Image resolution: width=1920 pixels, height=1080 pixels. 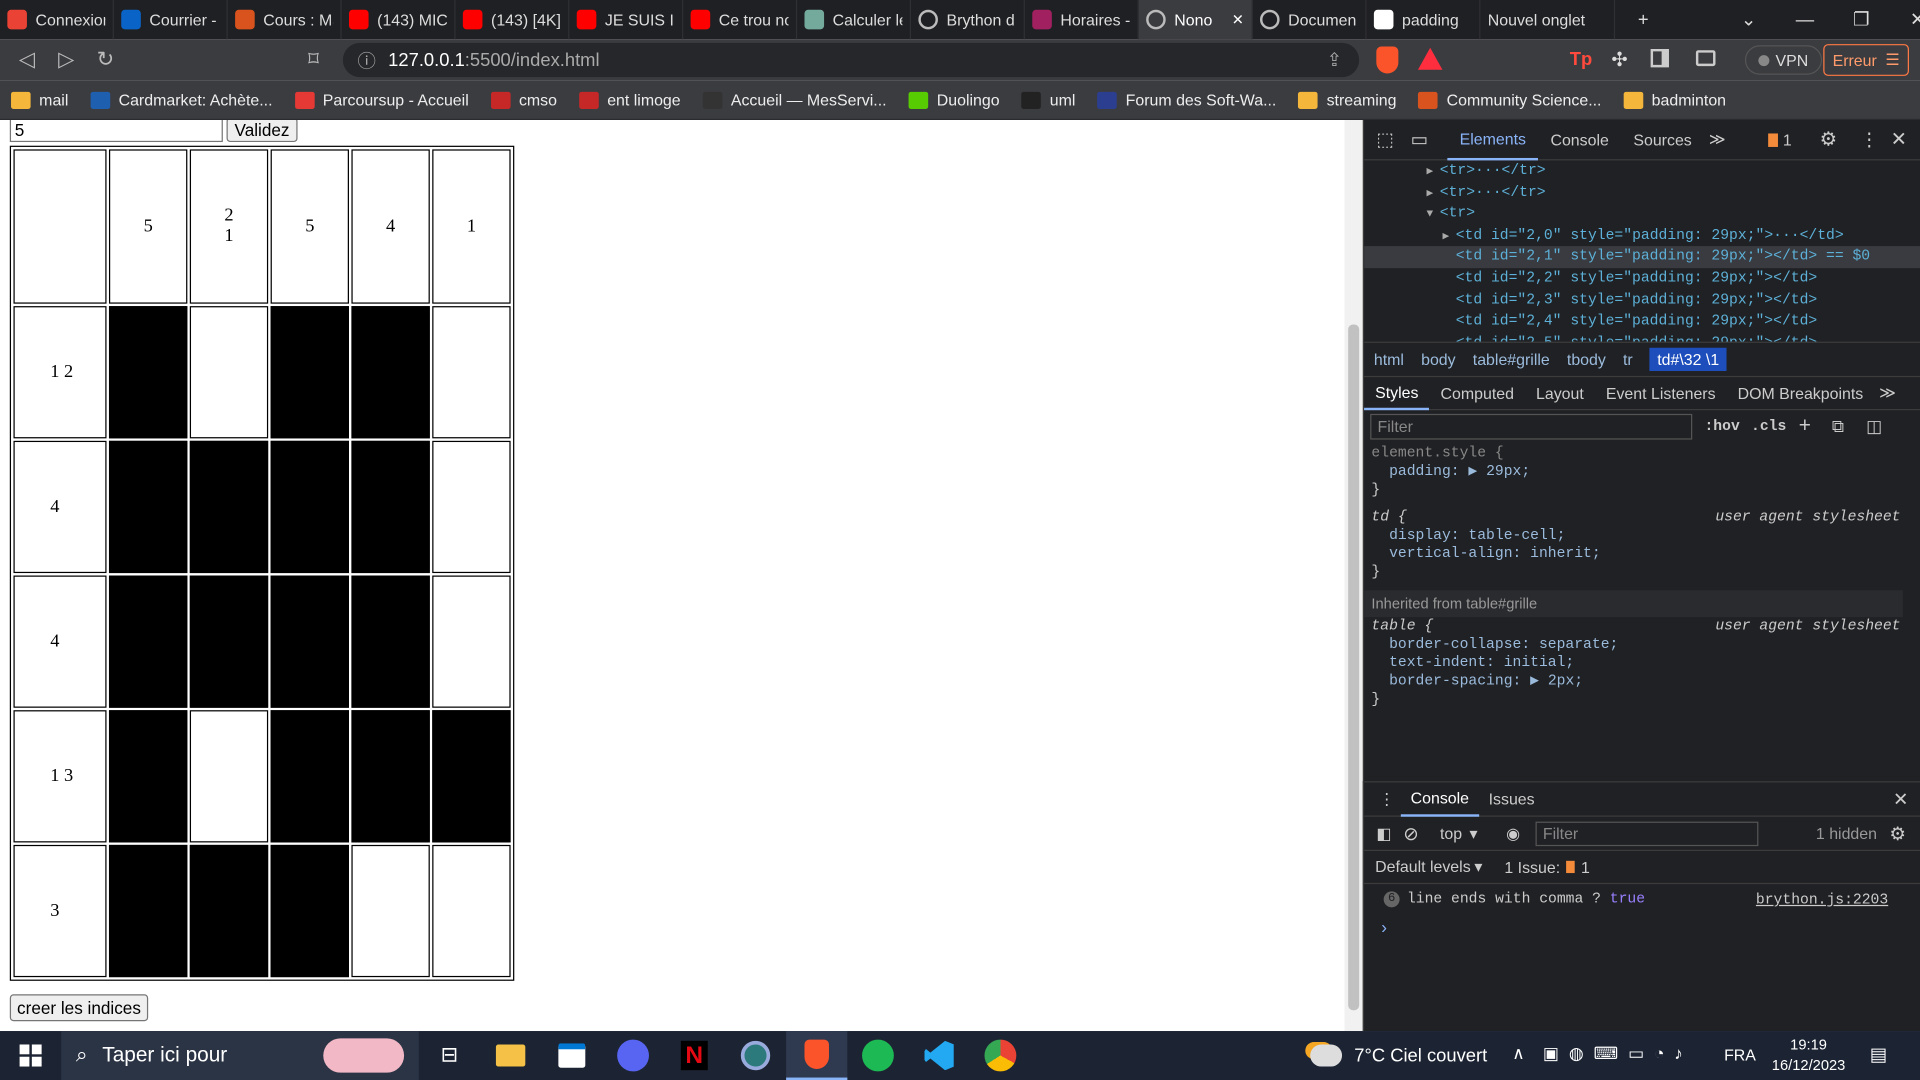 I want to click on issues-badge: 1, so click(x=1780, y=139).